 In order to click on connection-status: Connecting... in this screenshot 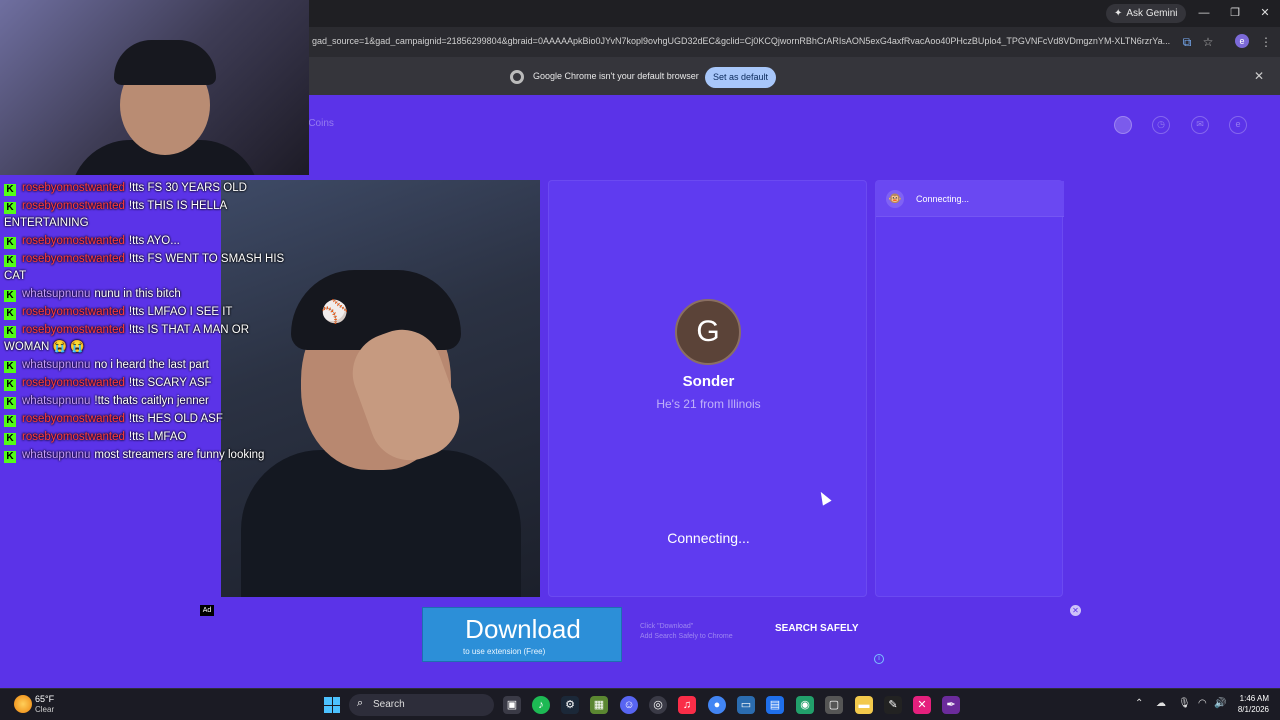, I will do `click(708, 538)`.